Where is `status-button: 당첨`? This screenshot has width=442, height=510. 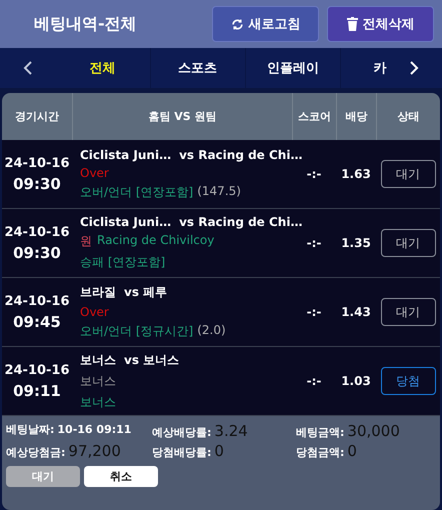
status-button: 당첨 is located at coordinates (408, 381).